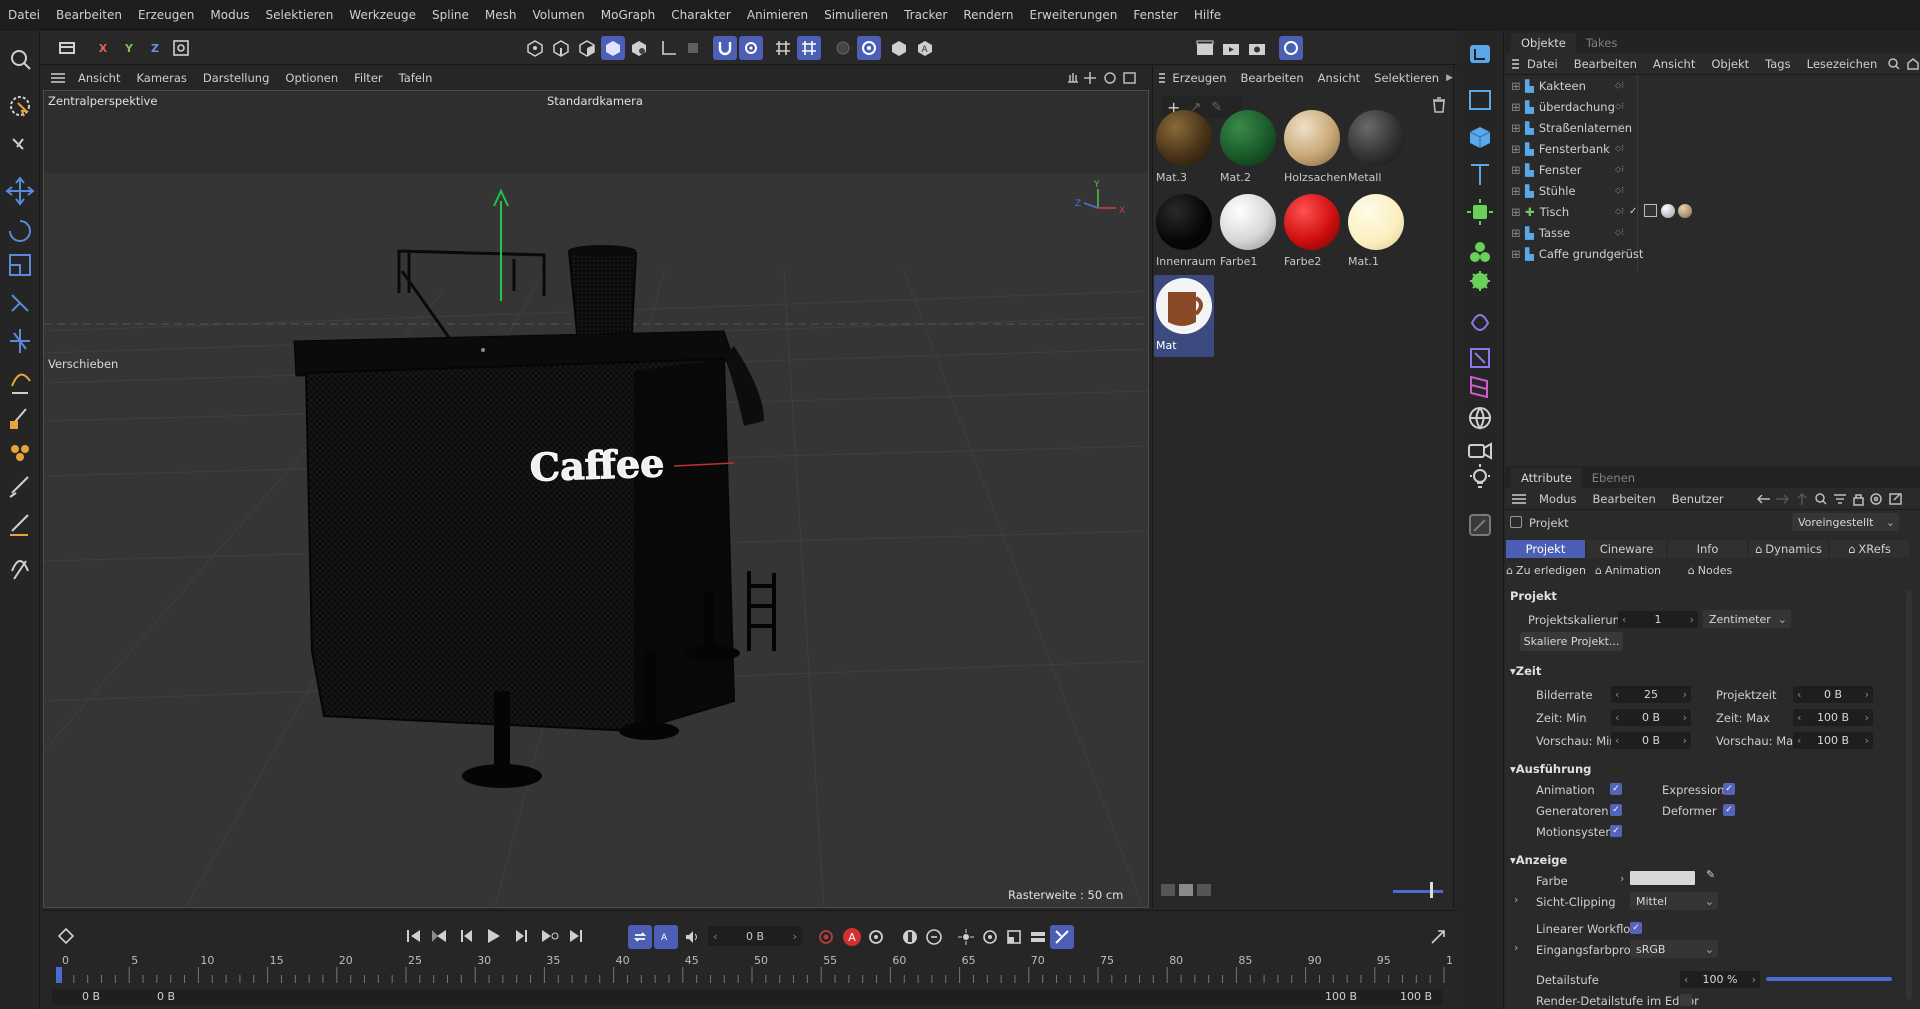 This screenshot has width=1920, height=1009. Describe the element at coordinates (1833, 740) in the screenshot. I see `vorschau-max-field: ‹ 100 B ›` at that location.